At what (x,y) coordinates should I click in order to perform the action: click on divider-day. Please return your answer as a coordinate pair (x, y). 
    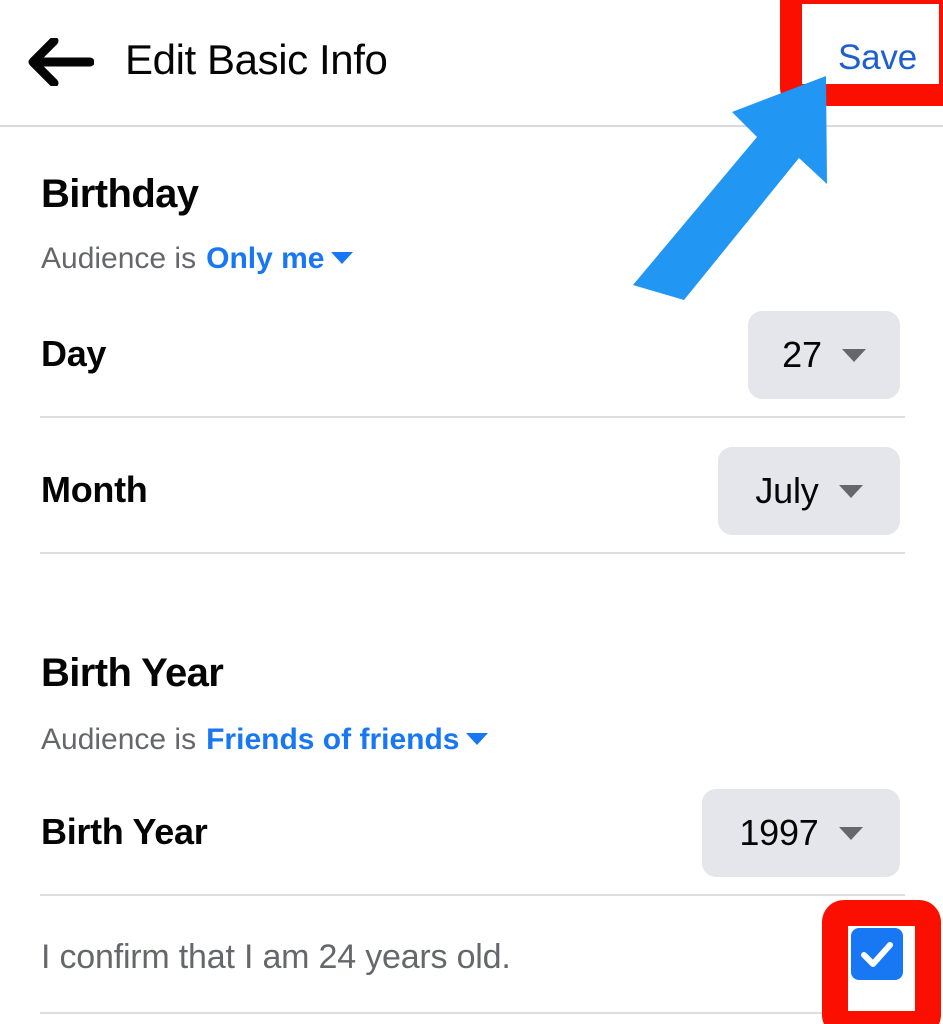
    Looking at the image, I should click on (472, 417).